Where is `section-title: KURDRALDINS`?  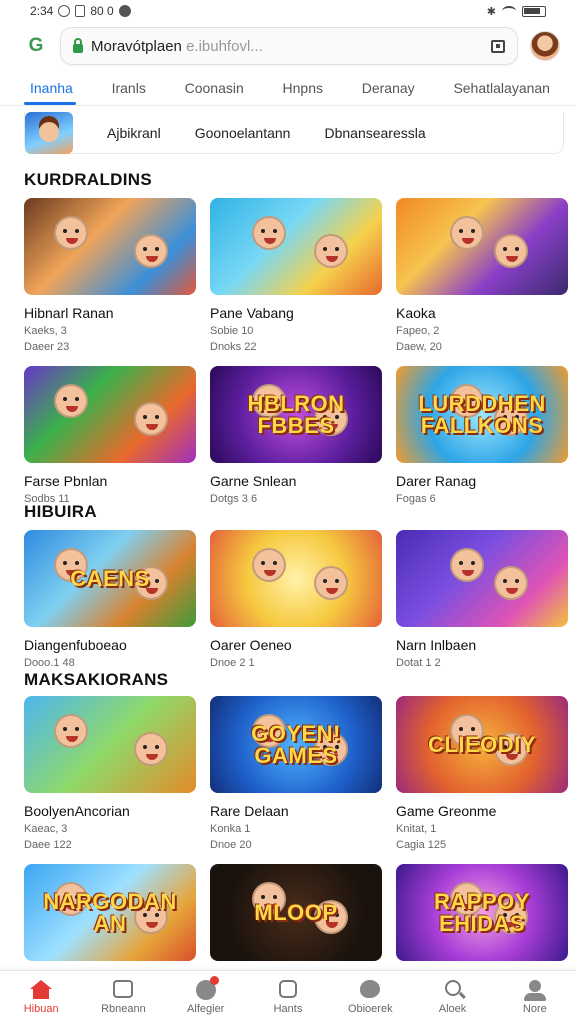
section-title: KURDRALDINS is located at coordinates (88, 179).